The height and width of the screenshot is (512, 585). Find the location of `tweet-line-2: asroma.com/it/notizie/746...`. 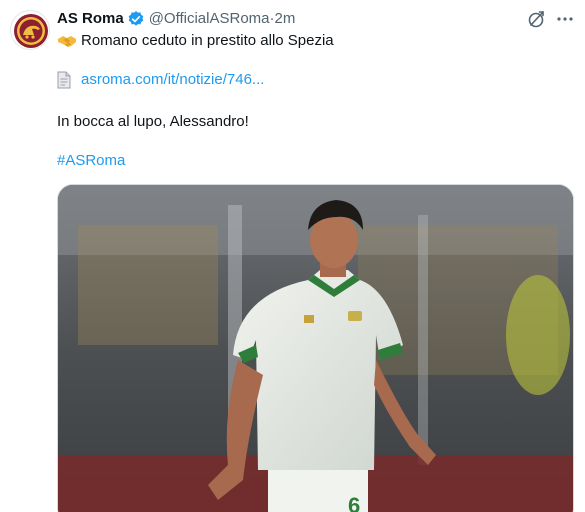

tweet-line-2: asroma.com/it/notizie/746... is located at coordinates (160, 80).